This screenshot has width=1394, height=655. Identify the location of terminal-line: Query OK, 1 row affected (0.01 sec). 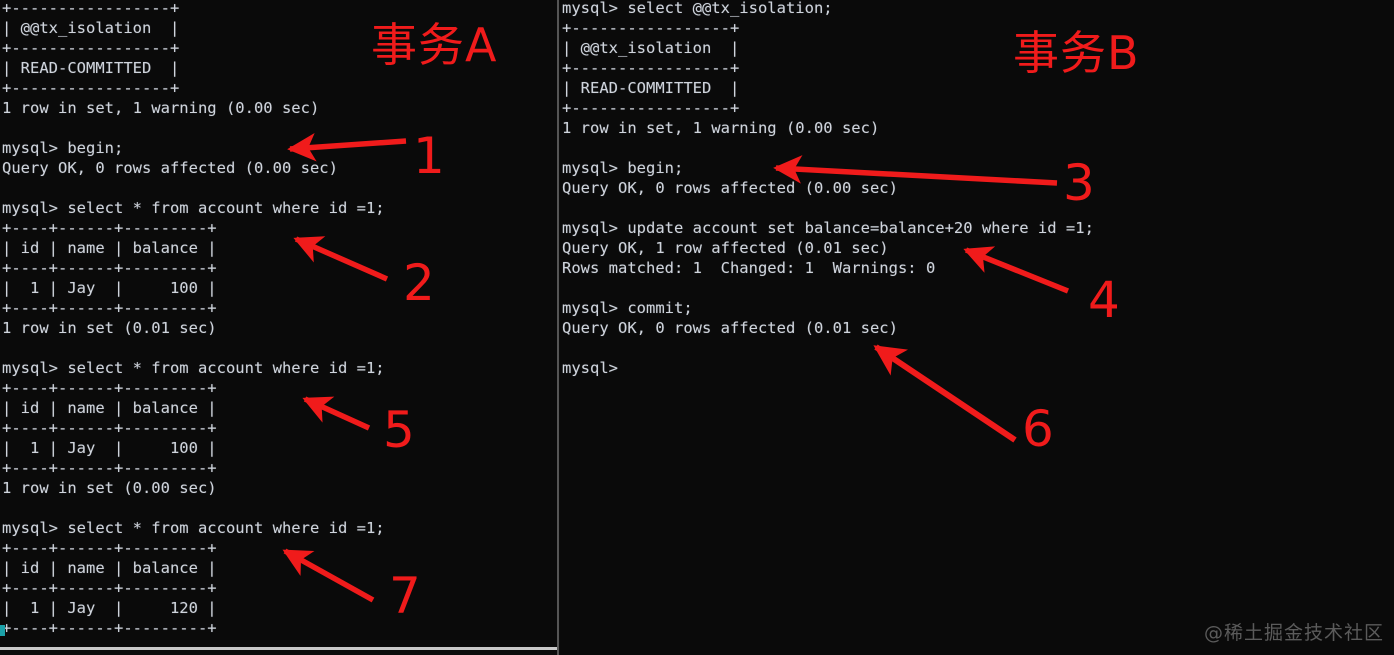
(725, 248).